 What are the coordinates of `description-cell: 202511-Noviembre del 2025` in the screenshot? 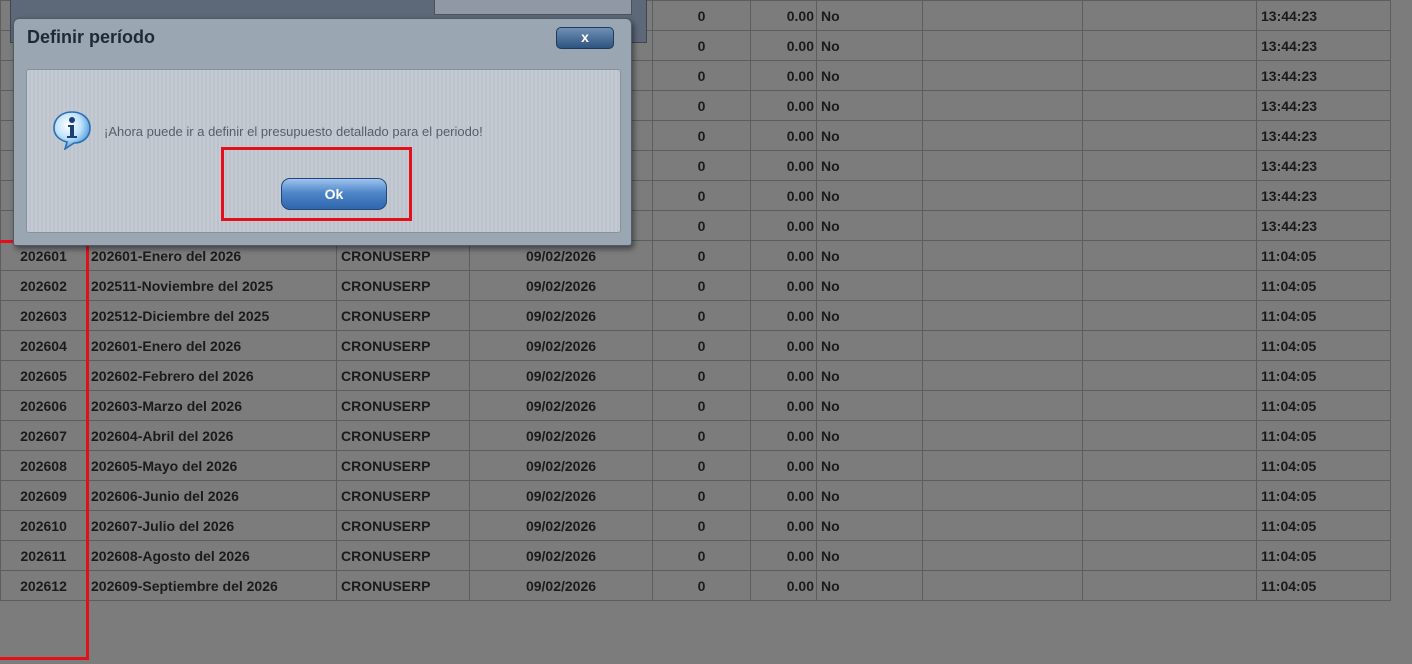 It's located at (211, 285).